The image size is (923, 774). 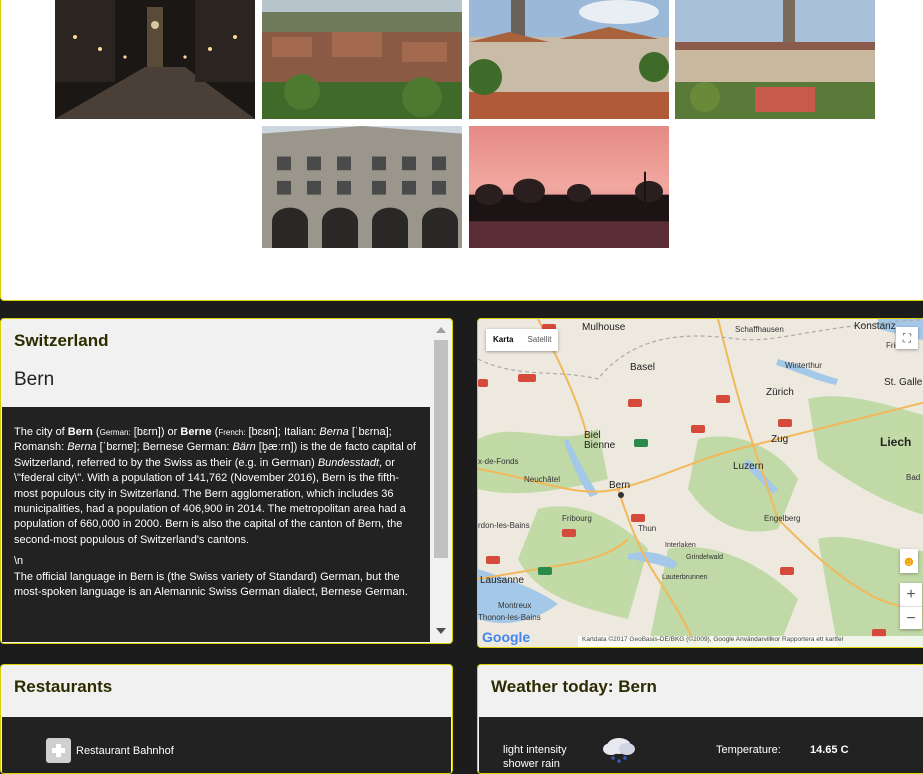 I want to click on map-label: rdon-les-Bains, so click(x=504, y=525).